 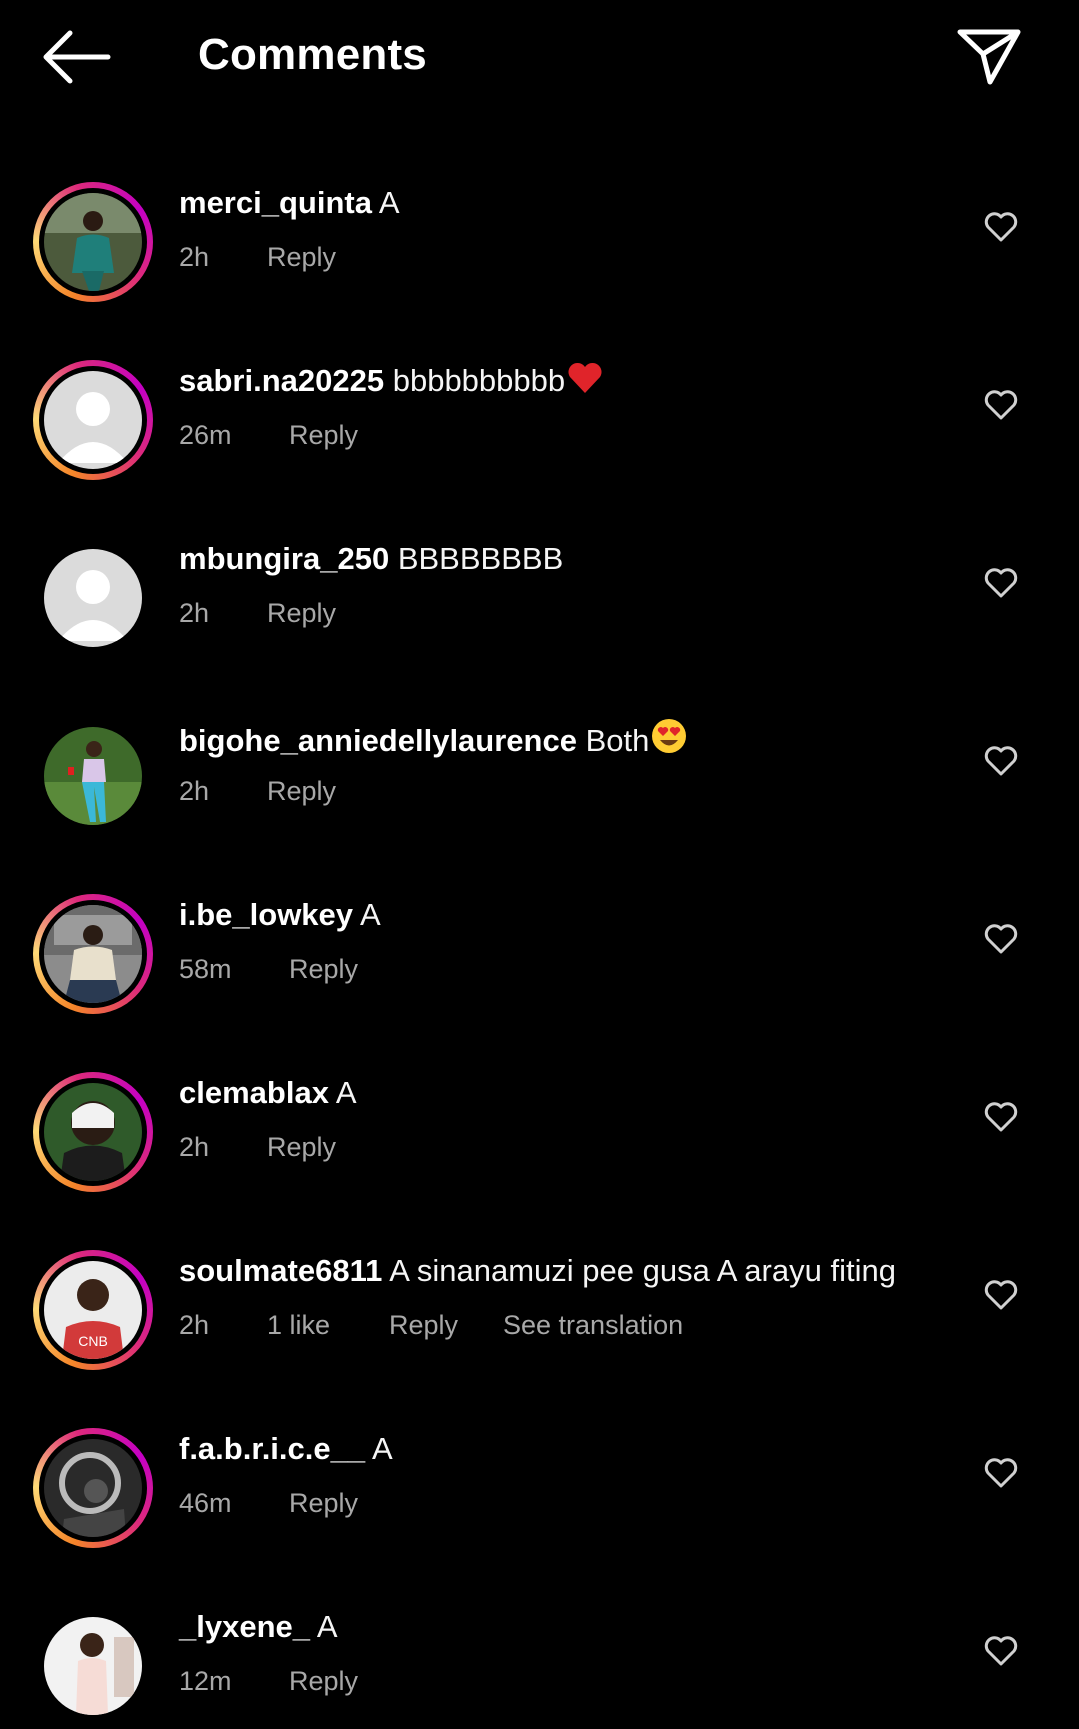 I want to click on see-translation-button: See translation, so click(x=593, y=1325).